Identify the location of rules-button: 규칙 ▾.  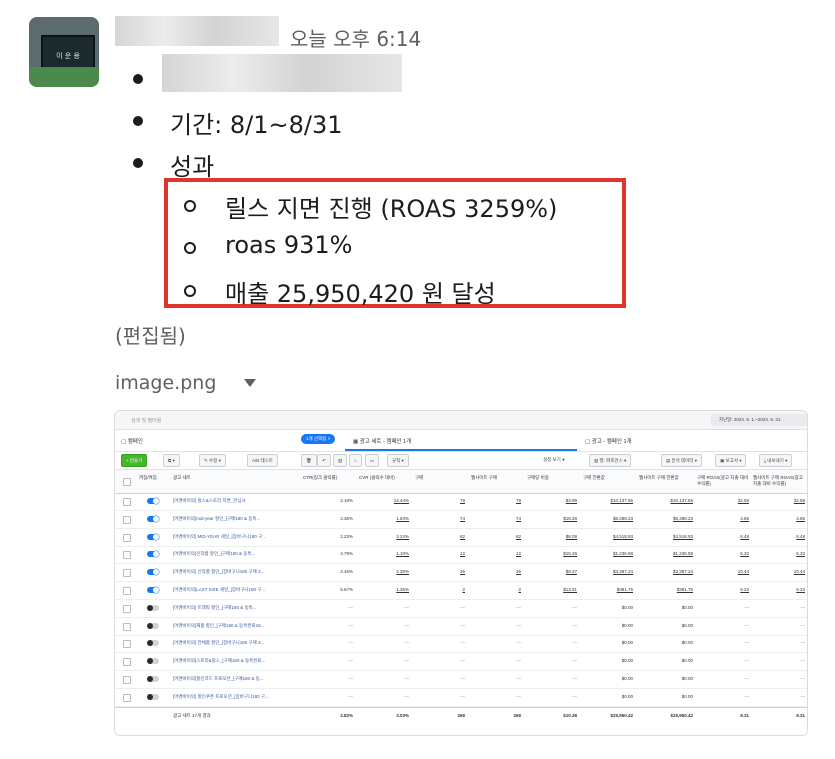
(398, 460).